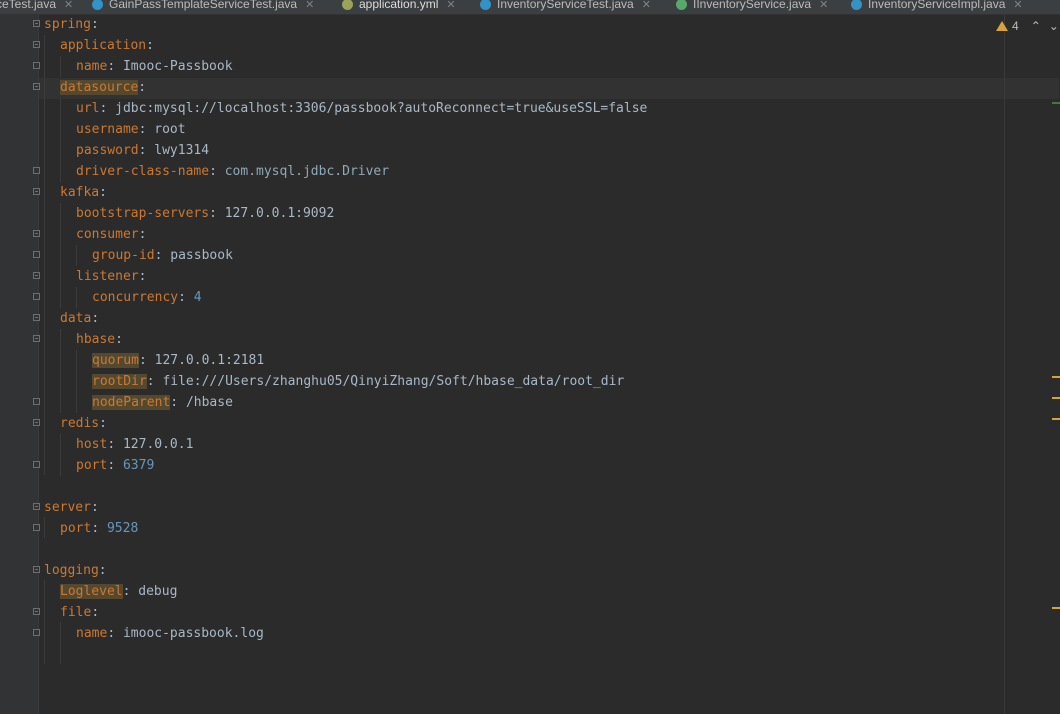  Describe the element at coordinates (1036, 26) in the screenshot. I see `previous-highlight-icon: ⌃` at that location.